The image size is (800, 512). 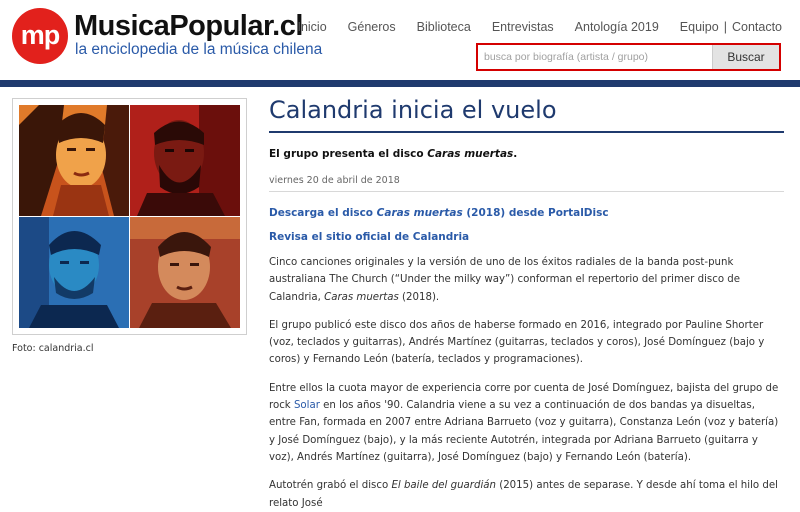 What do you see at coordinates (419, 213) in the screenshot?
I see `link-album: Caras muertas` at bounding box center [419, 213].